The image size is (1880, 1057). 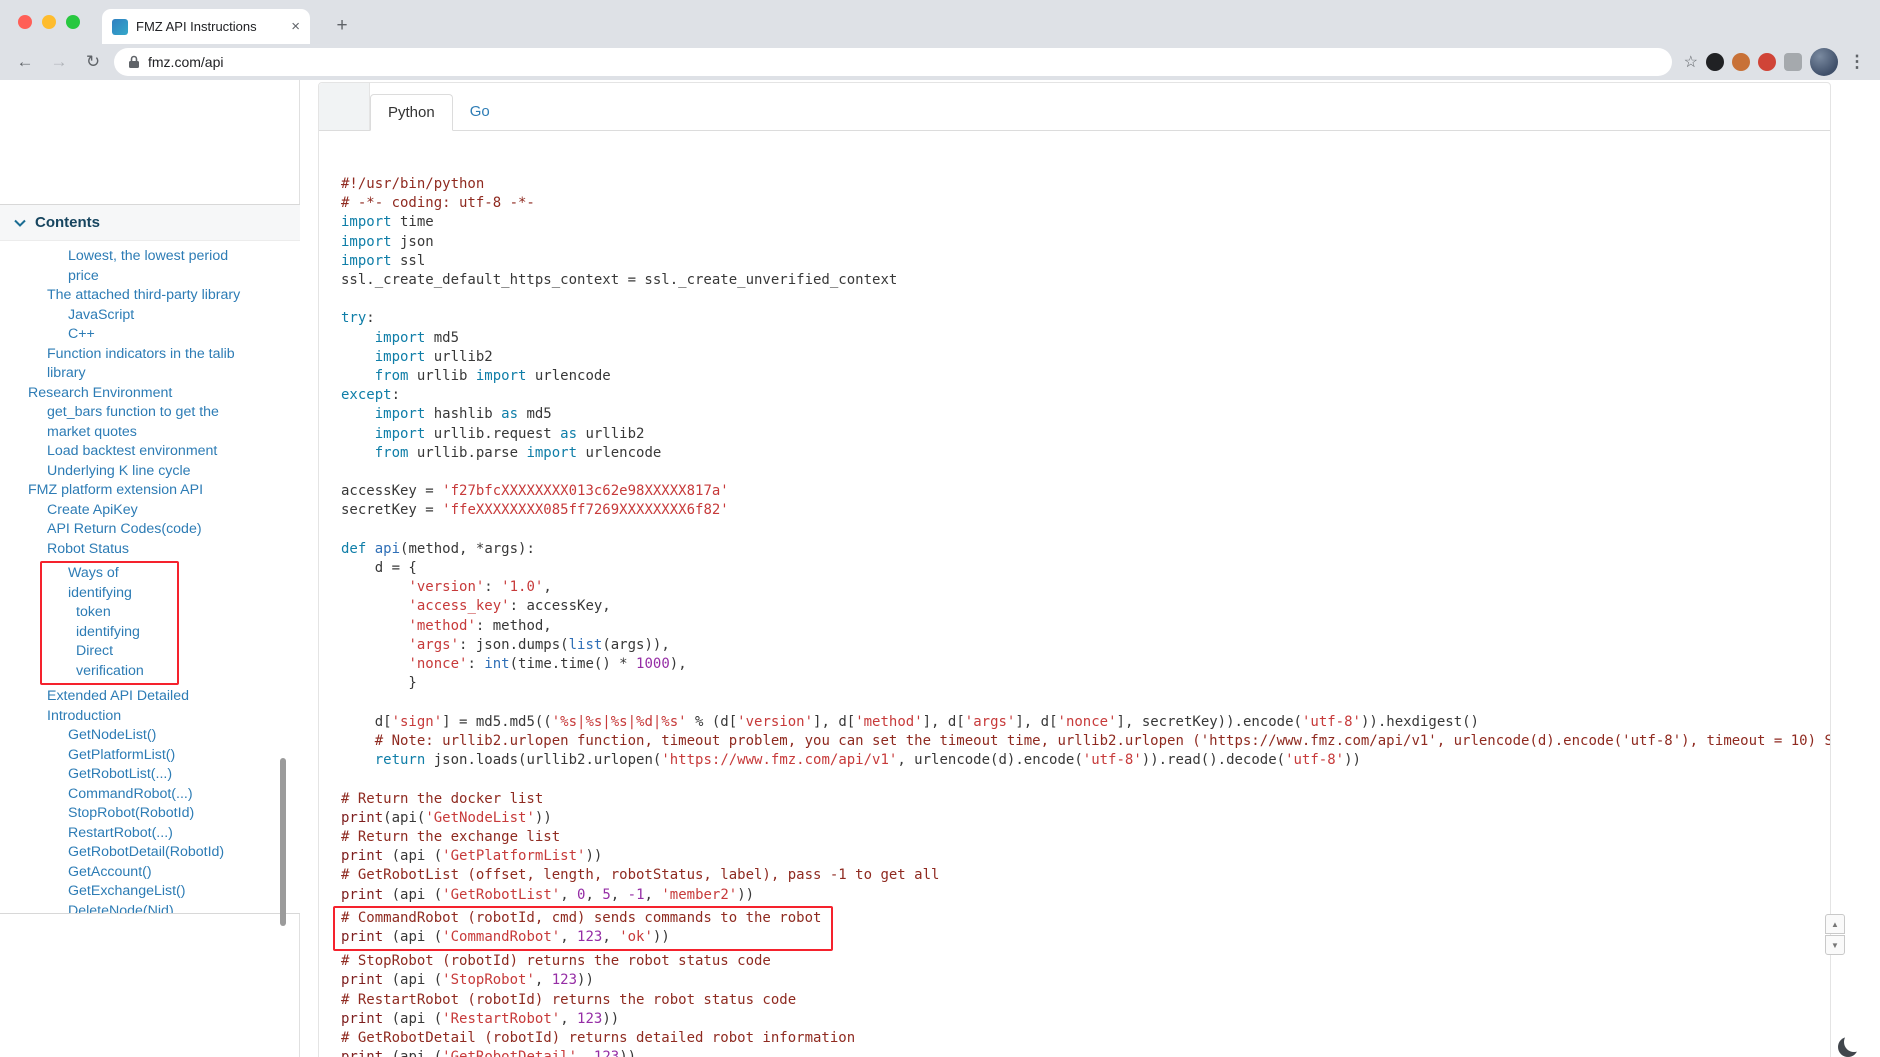 I want to click on code-line: print (api ('CommandRobot', 123, 'ok')), so click(x=505, y=936).